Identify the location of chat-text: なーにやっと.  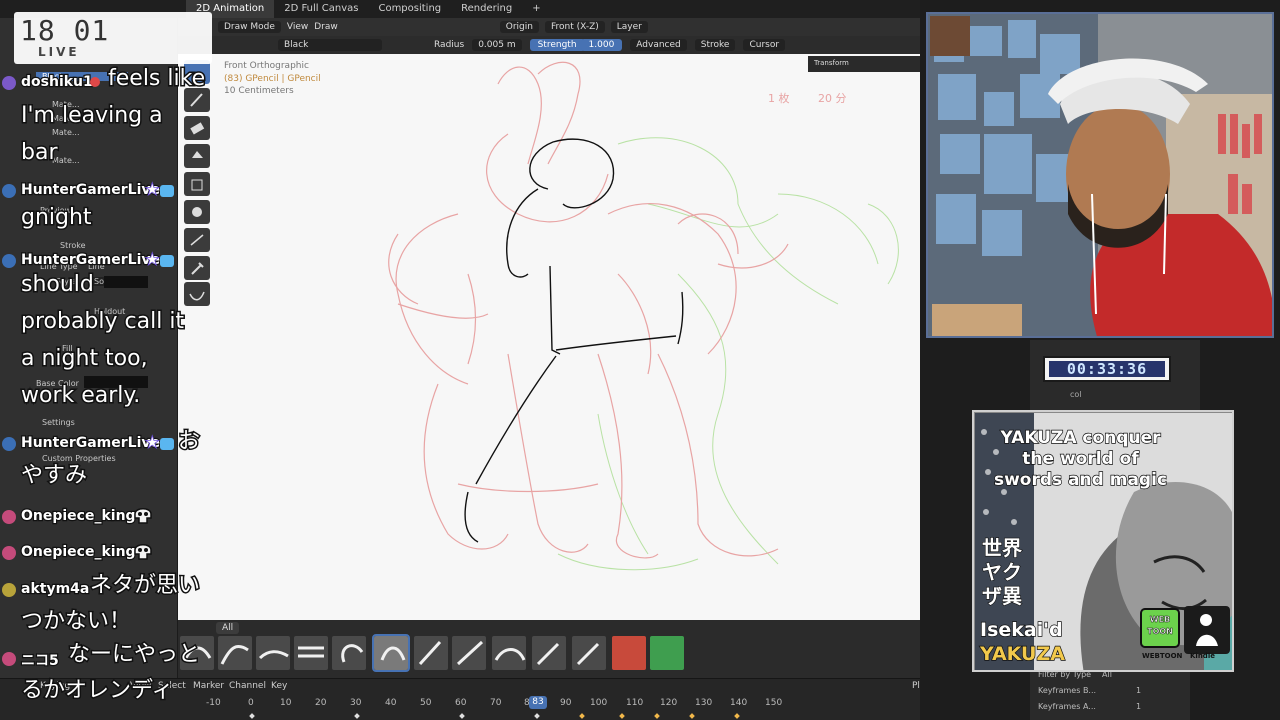
(133, 655).